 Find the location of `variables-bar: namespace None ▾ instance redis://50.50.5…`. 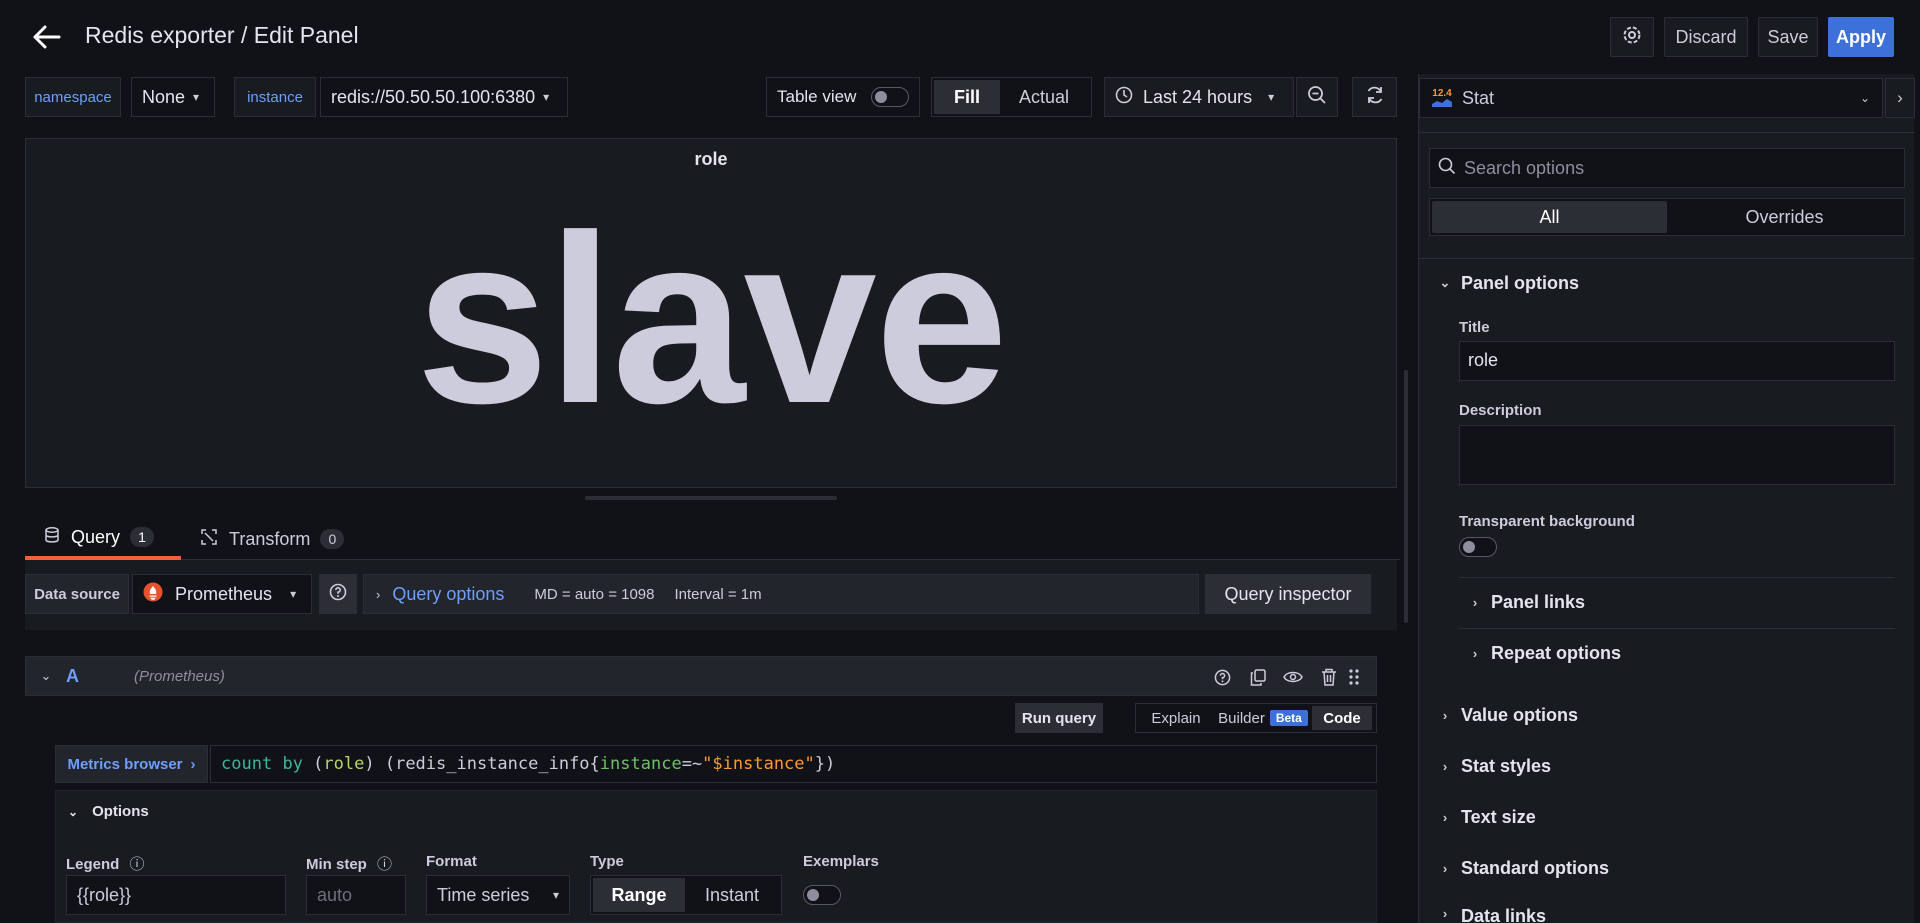

variables-bar: namespace None ▾ instance redis://50.50.5… is located at coordinates (700, 97).